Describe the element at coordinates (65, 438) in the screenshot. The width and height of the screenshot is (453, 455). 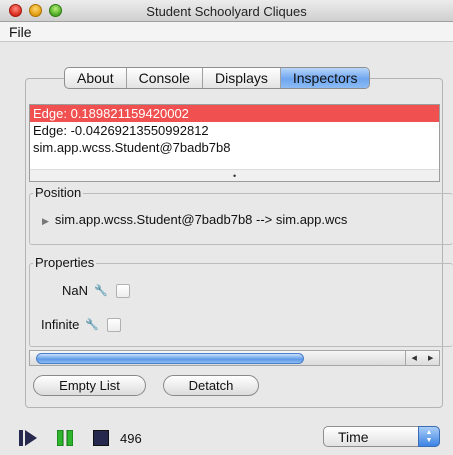
I see `pause-icon` at that location.